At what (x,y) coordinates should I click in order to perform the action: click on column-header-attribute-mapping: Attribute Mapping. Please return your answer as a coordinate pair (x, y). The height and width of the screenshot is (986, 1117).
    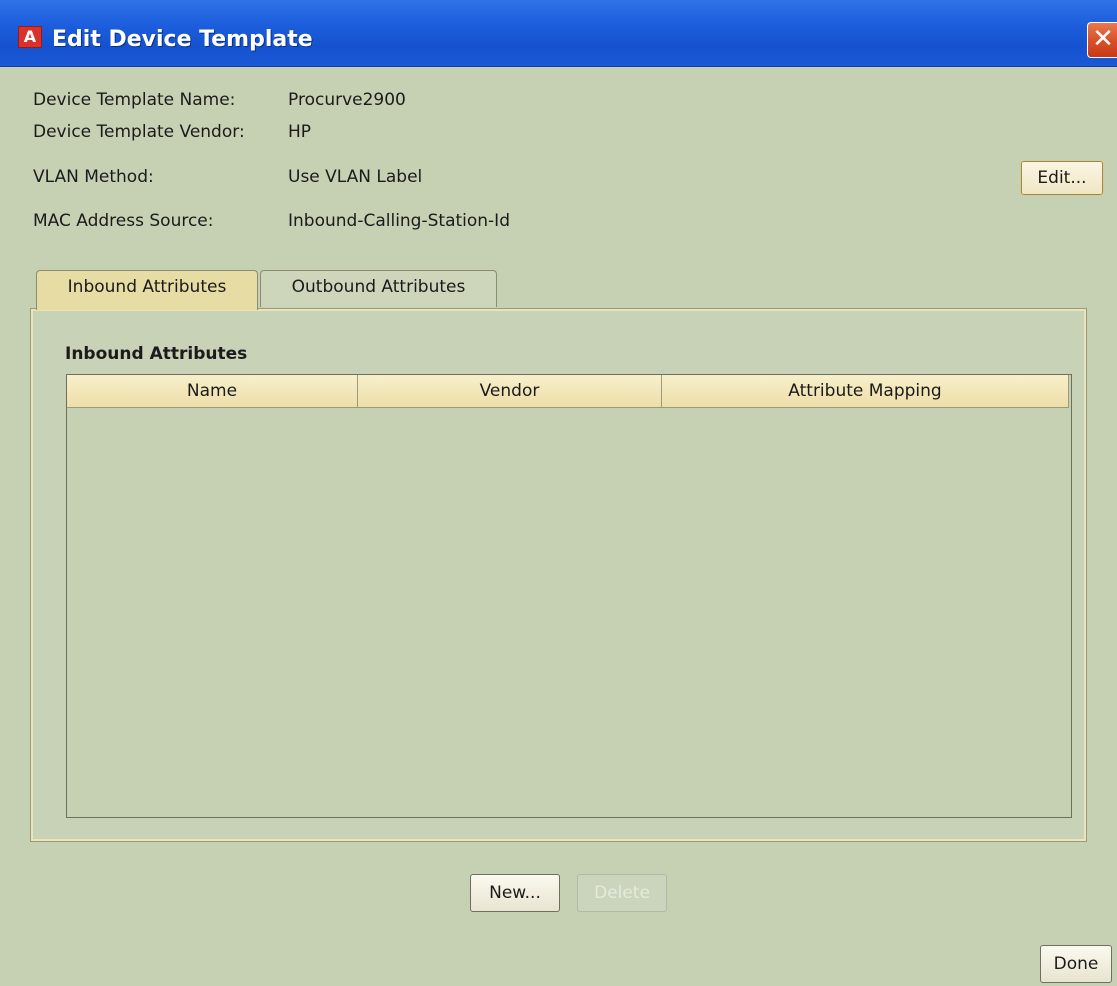
    Looking at the image, I should click on (865, 391).